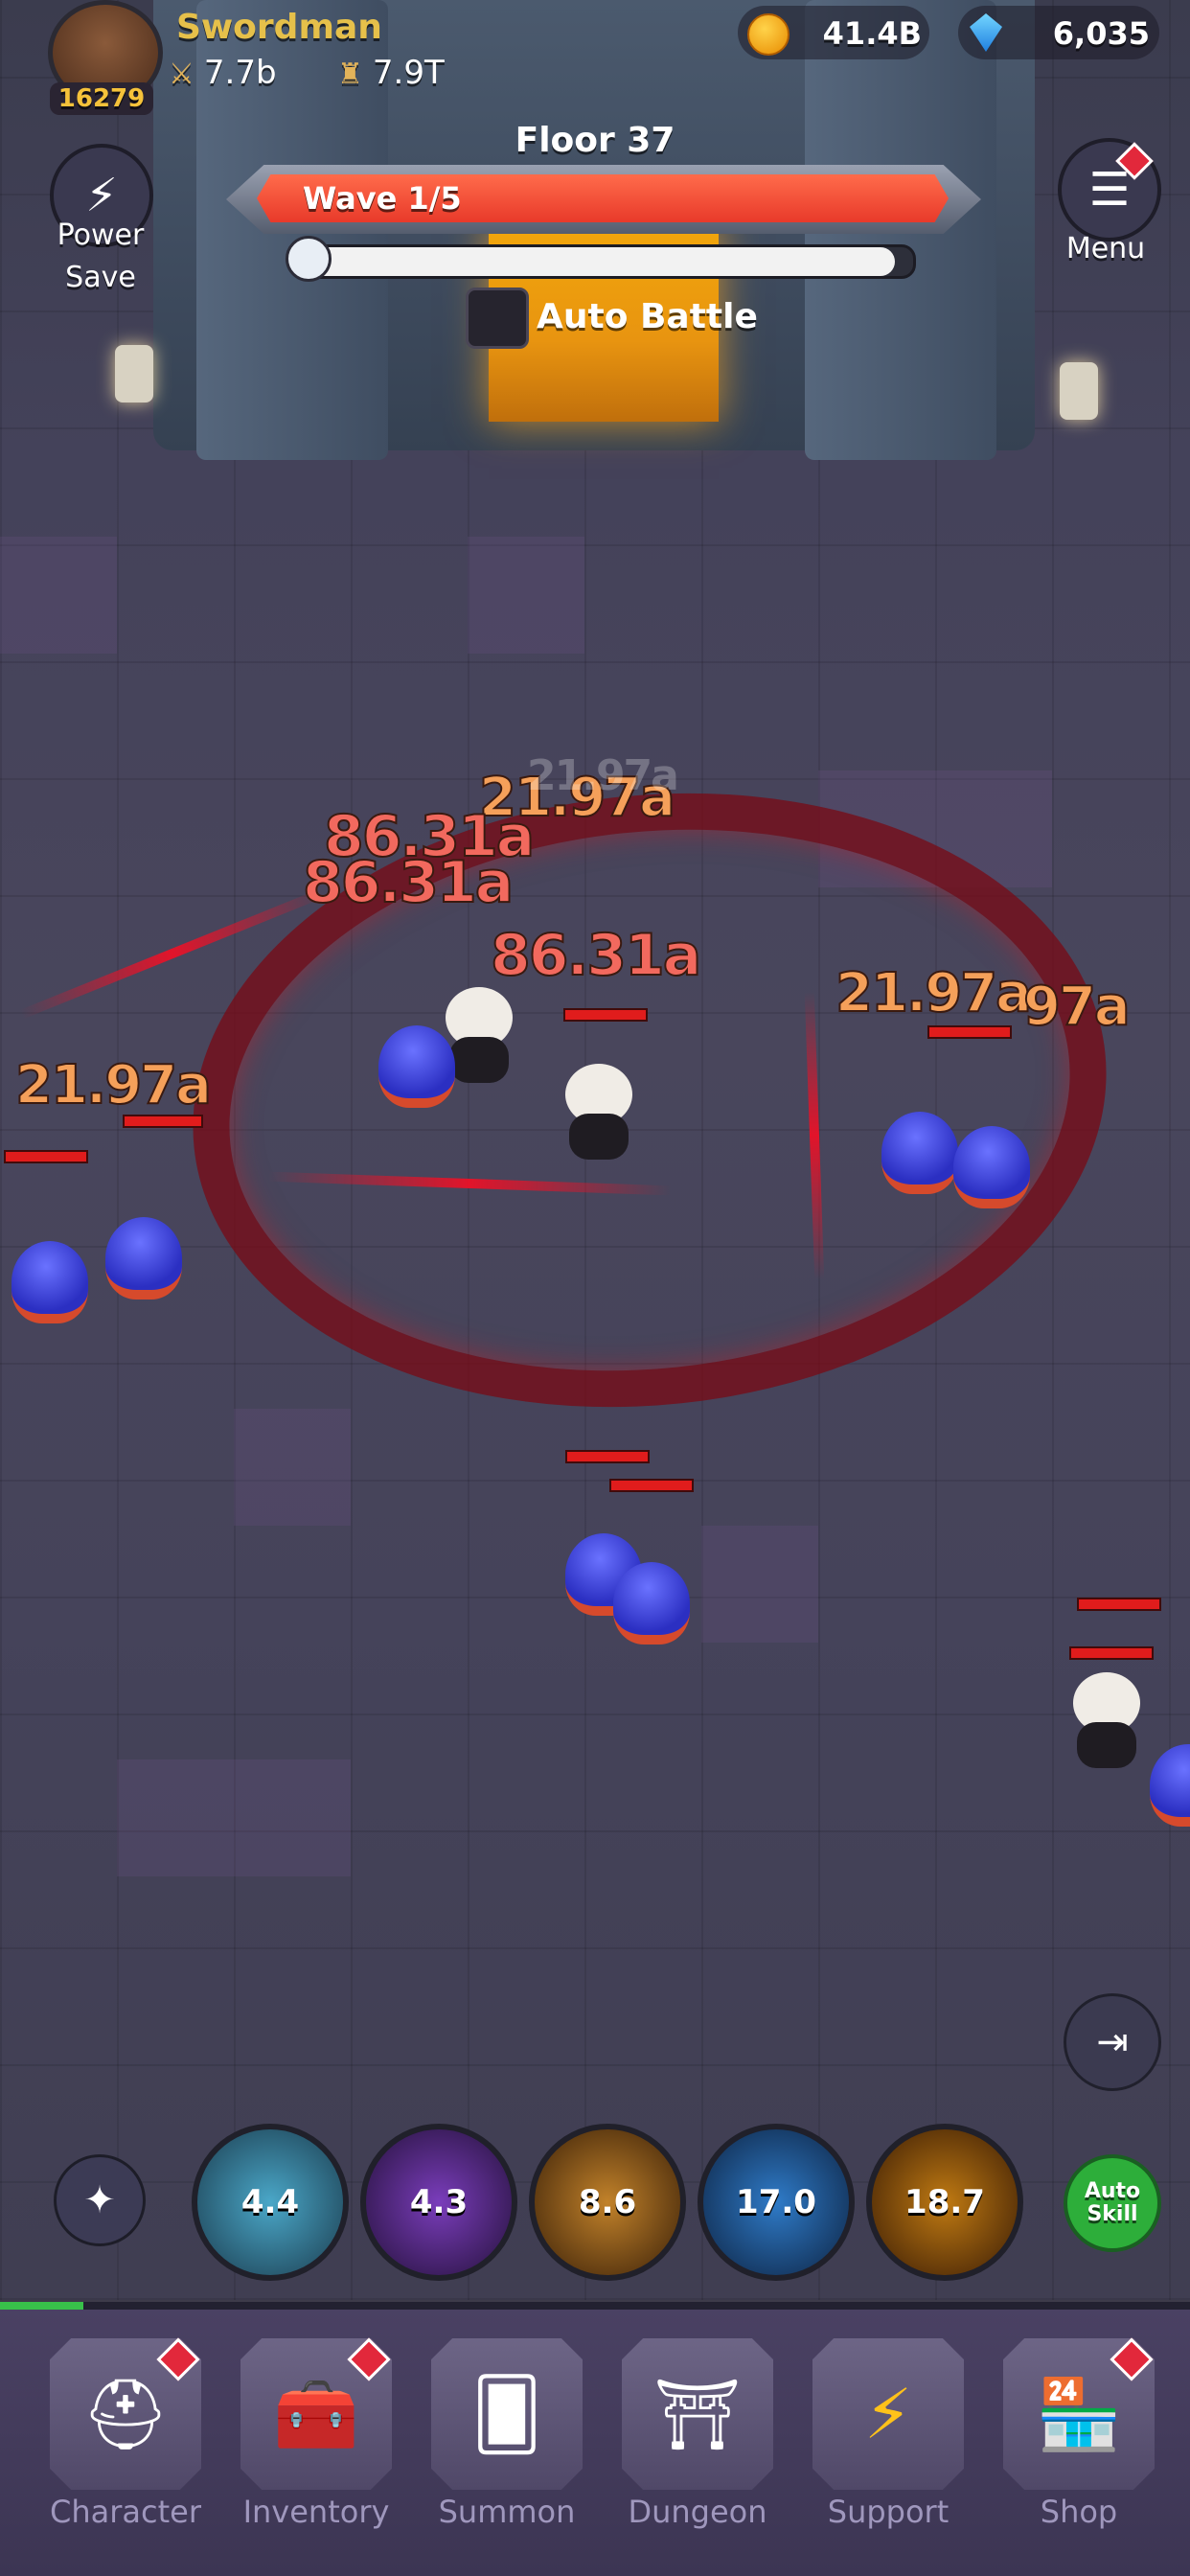 The width and height of the screenshot is (1190, 2576). What do you see at coordinates (986, 32) in the screenshot?
I see `gem-icon` at bounding box center [986, 32].